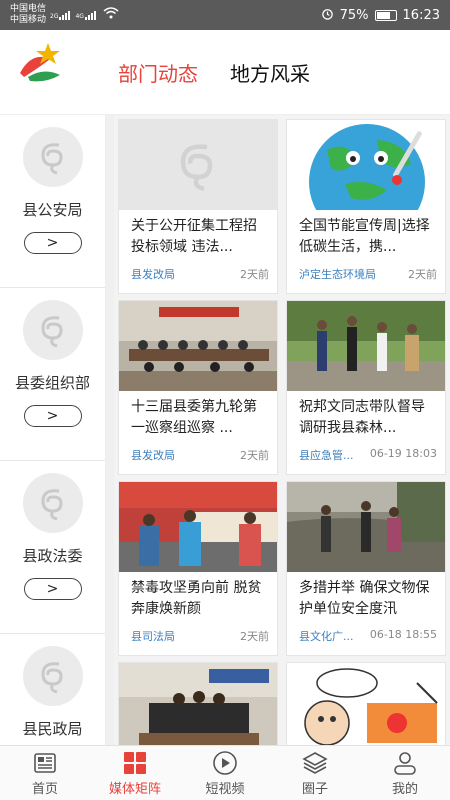  I want to click on department-item: 县公安局 >, so click(52, 201).